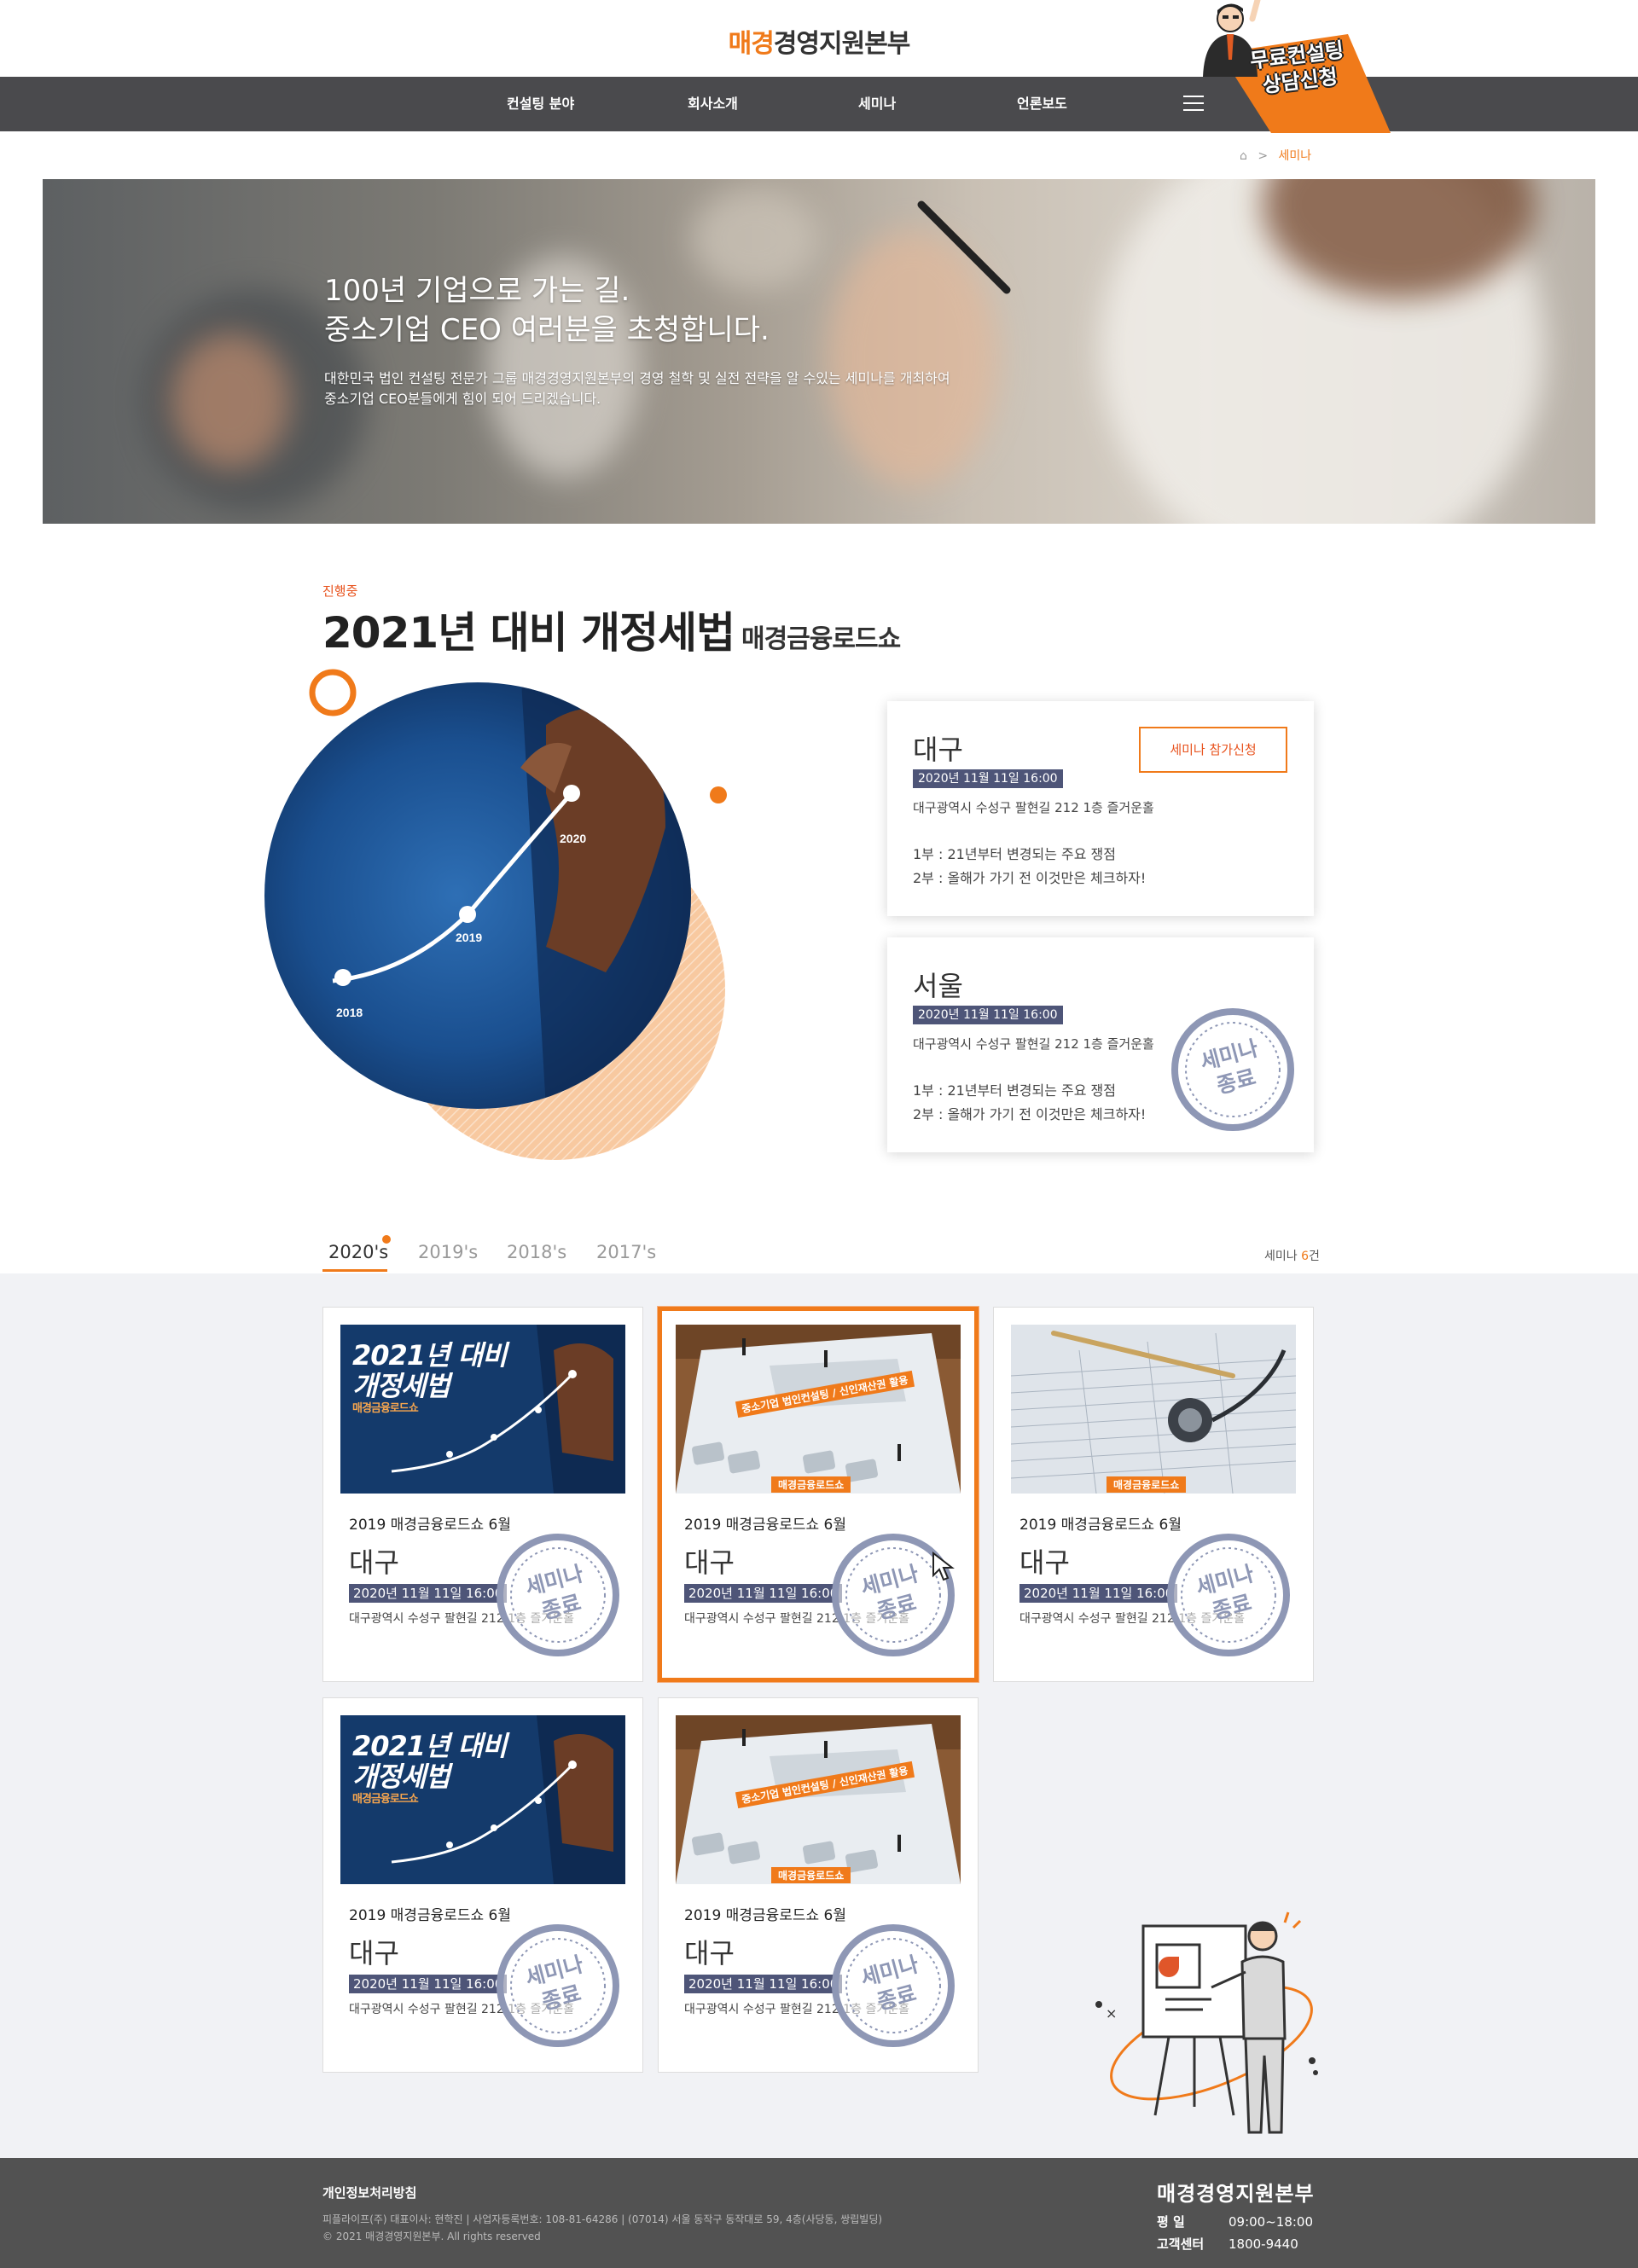 Image resolution: width=1638 pixels, height=2268 pixels. I want to click on event-illustration: 2018 2019 2020, so click(495, 914).